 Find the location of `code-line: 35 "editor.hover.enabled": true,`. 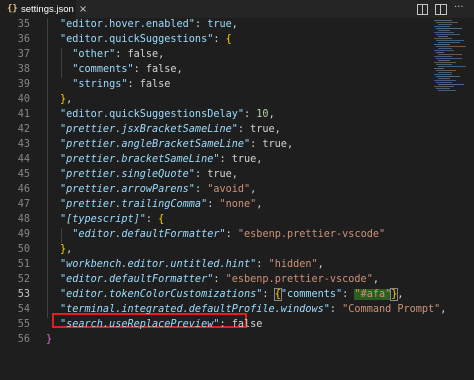

code-line: 35 "editor.hover.enabled": true, is located at coordinates (215, 24).